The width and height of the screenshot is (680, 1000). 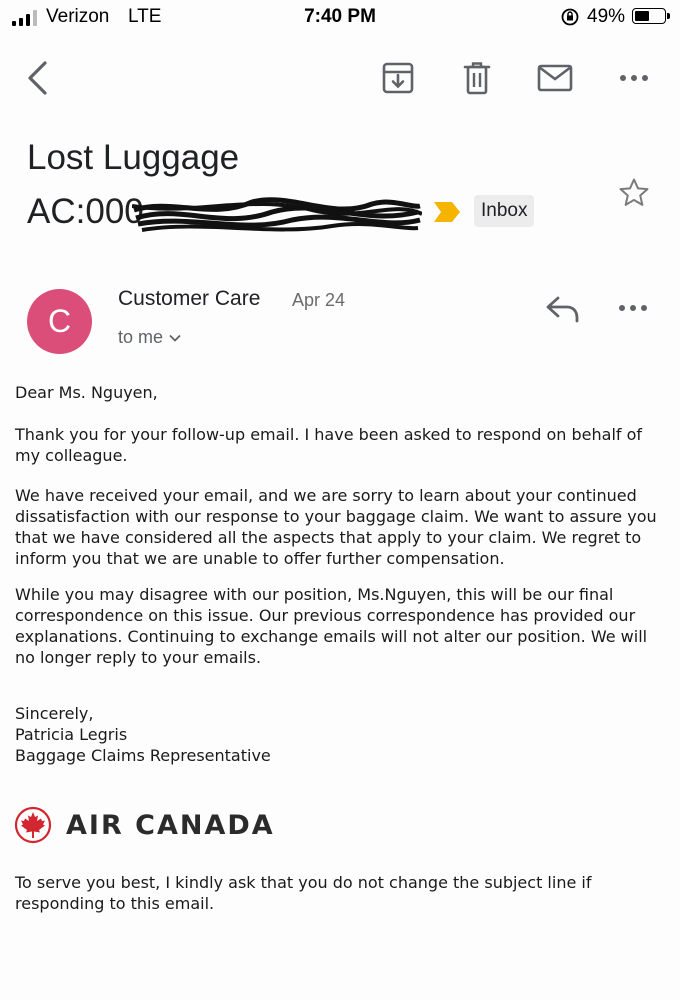 What do you see at coordinates (189, 299) in the screenshot?
I see `sender-name: Customer Care` at bounding box center [189, 299].